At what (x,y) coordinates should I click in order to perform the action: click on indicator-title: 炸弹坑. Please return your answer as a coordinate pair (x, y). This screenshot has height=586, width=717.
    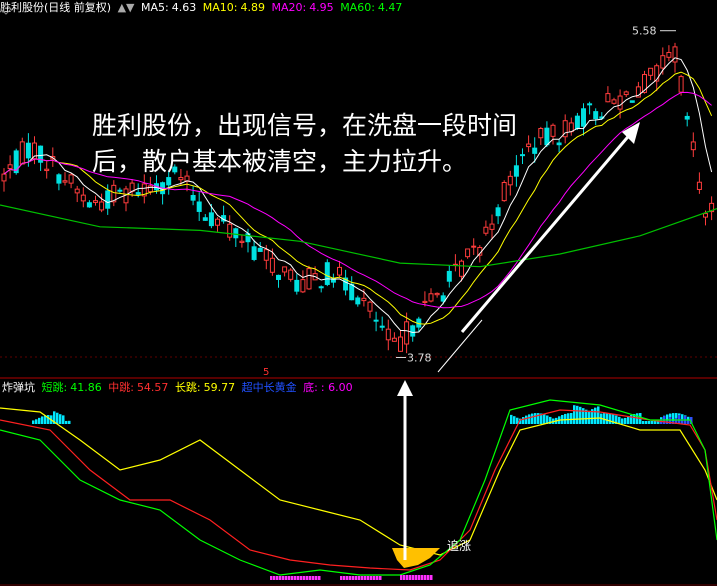
    Looking at the image, I should click on (18, 387).